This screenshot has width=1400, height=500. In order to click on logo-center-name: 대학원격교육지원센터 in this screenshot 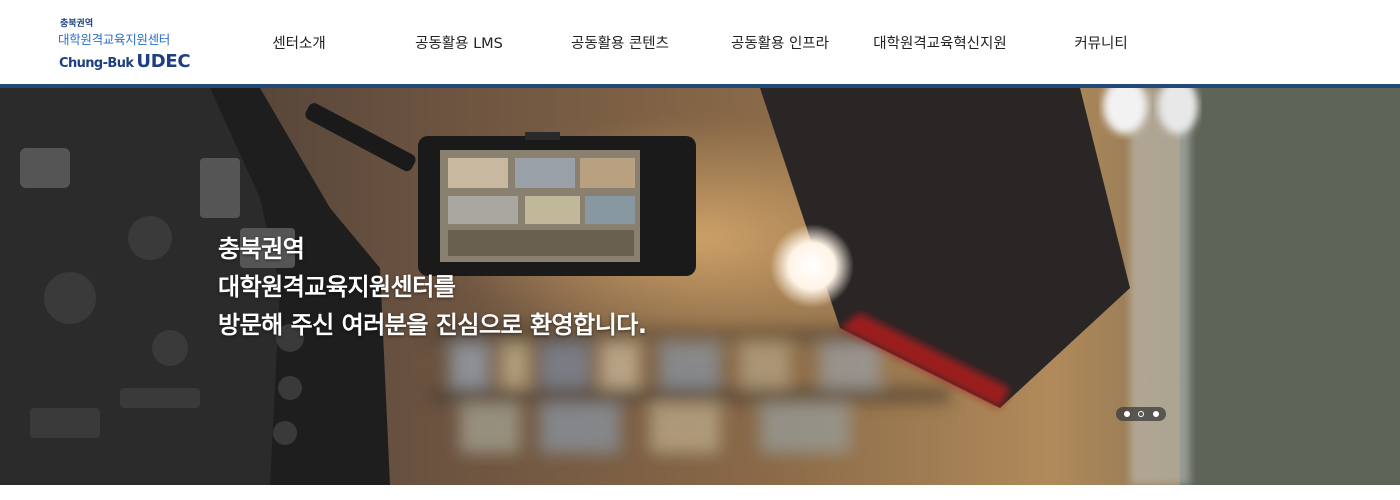, I will do `click(114, 39)`.